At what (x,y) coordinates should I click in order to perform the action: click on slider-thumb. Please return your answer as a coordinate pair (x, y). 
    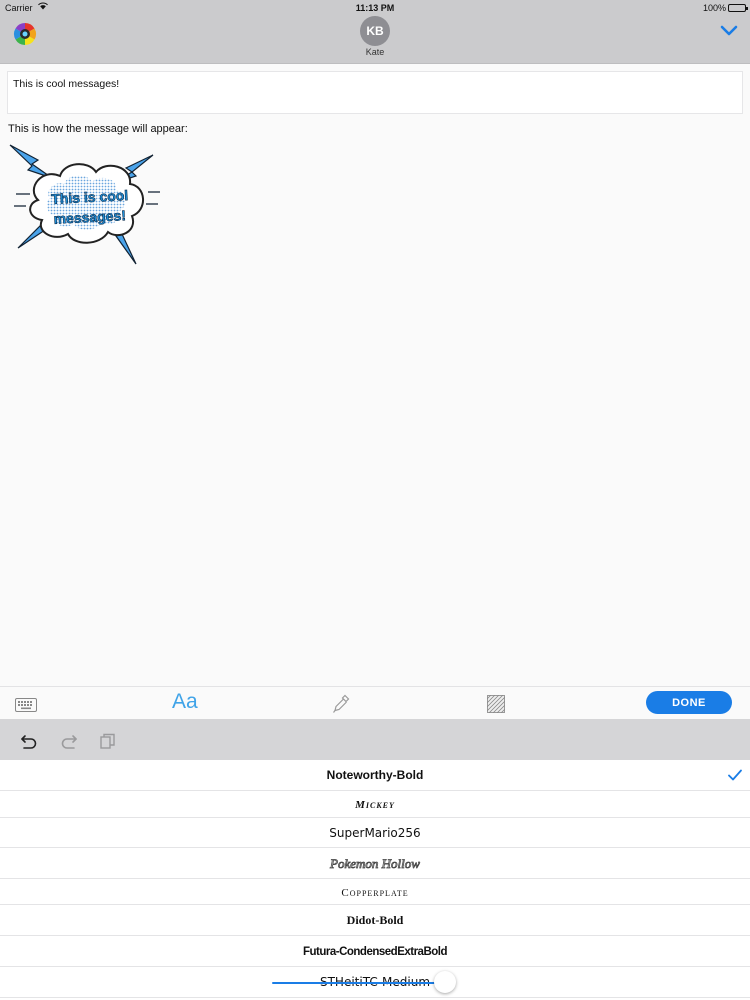
    Looking at the image, I should click on (444, 982).